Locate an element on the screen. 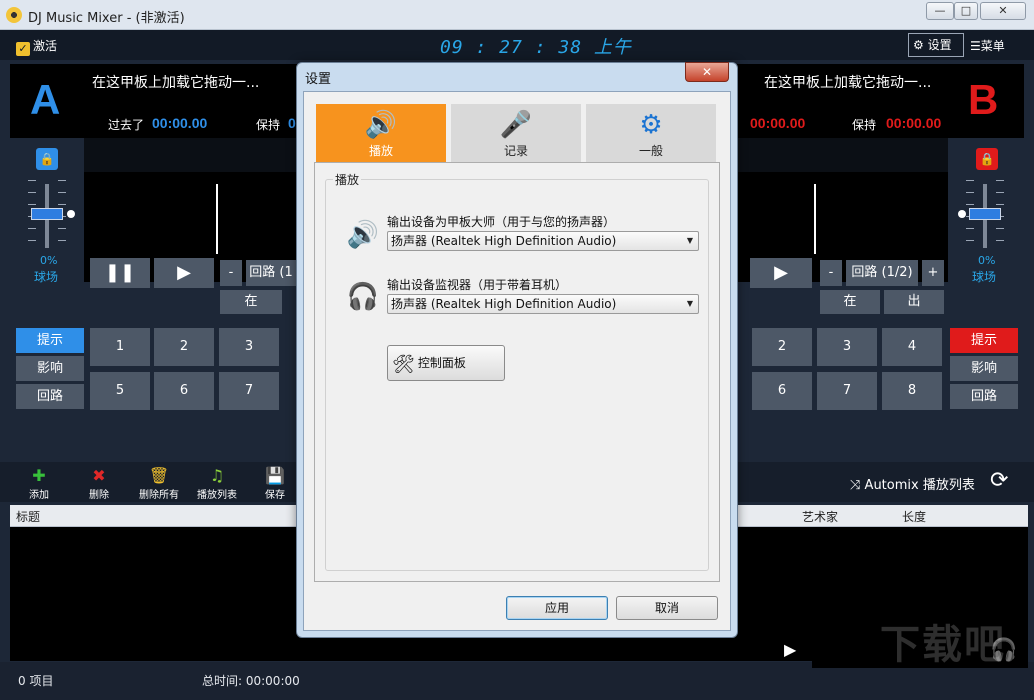 This screenshot has height=700, width=1034. deck-b-effect-button: 影响 is located at coordinates (984, 368).